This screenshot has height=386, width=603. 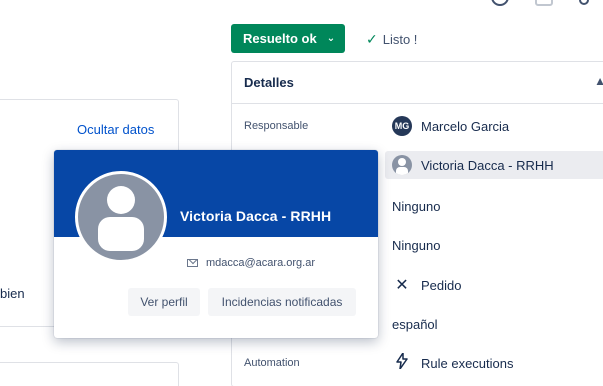 What do you see at coordinates (416, 206) in the screenshot?
I see `field-value-3: Ninguno` at bounding box center [416, 206].